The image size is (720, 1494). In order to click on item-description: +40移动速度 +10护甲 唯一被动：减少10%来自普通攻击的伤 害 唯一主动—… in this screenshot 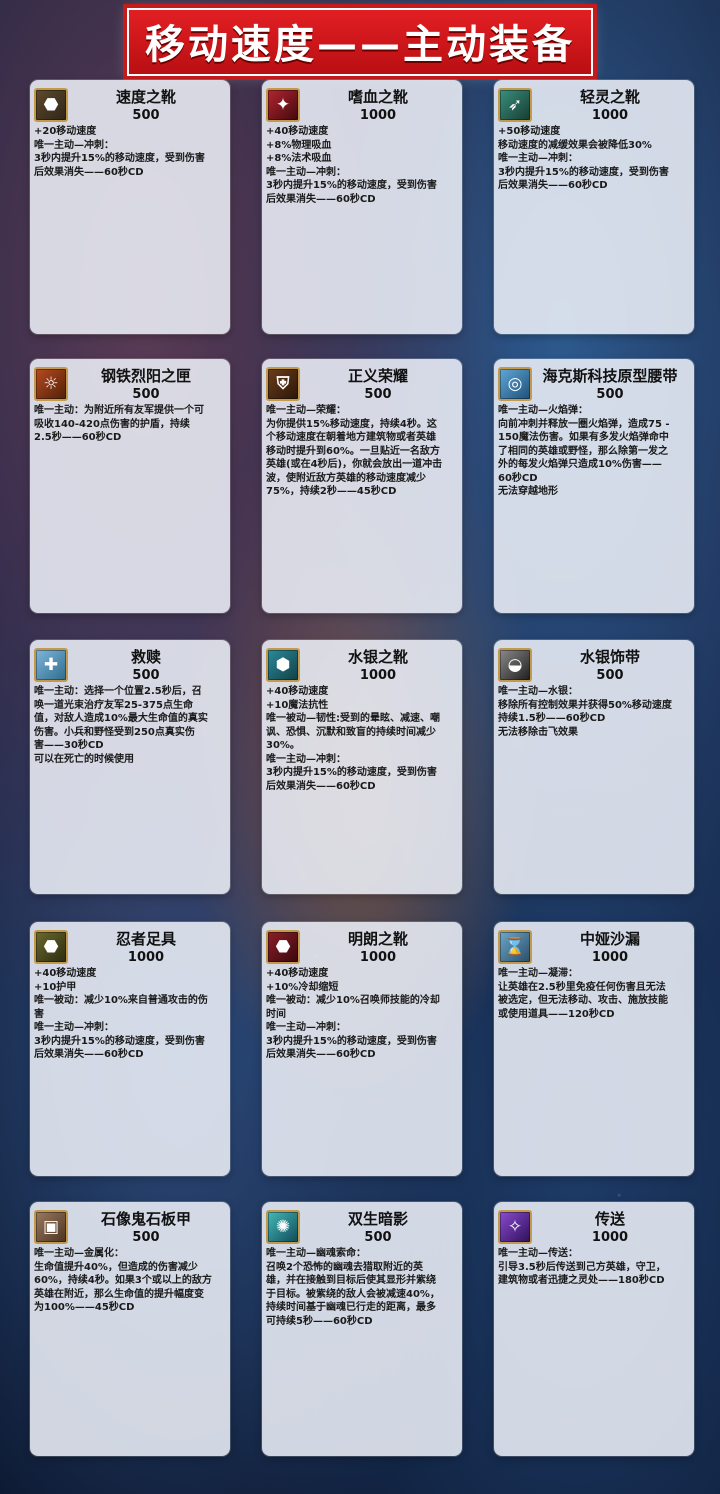, I will do `click(130, 1014)`.